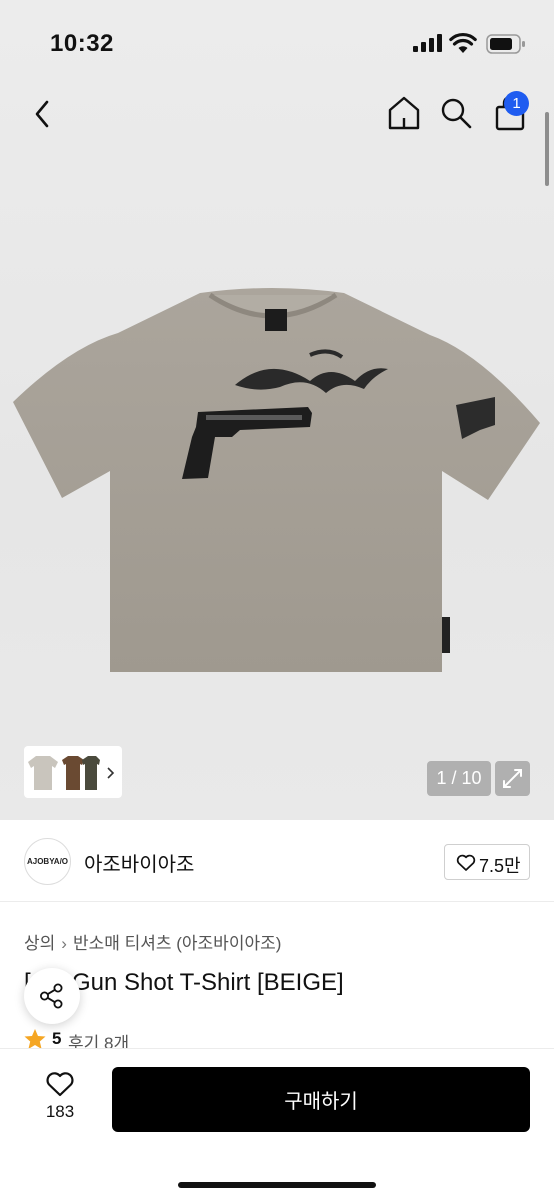 This screenshot has width=554, height=1200. Describe the element at coordinates (505, 44) in the screenshot. I see `battery-icon` at that location.